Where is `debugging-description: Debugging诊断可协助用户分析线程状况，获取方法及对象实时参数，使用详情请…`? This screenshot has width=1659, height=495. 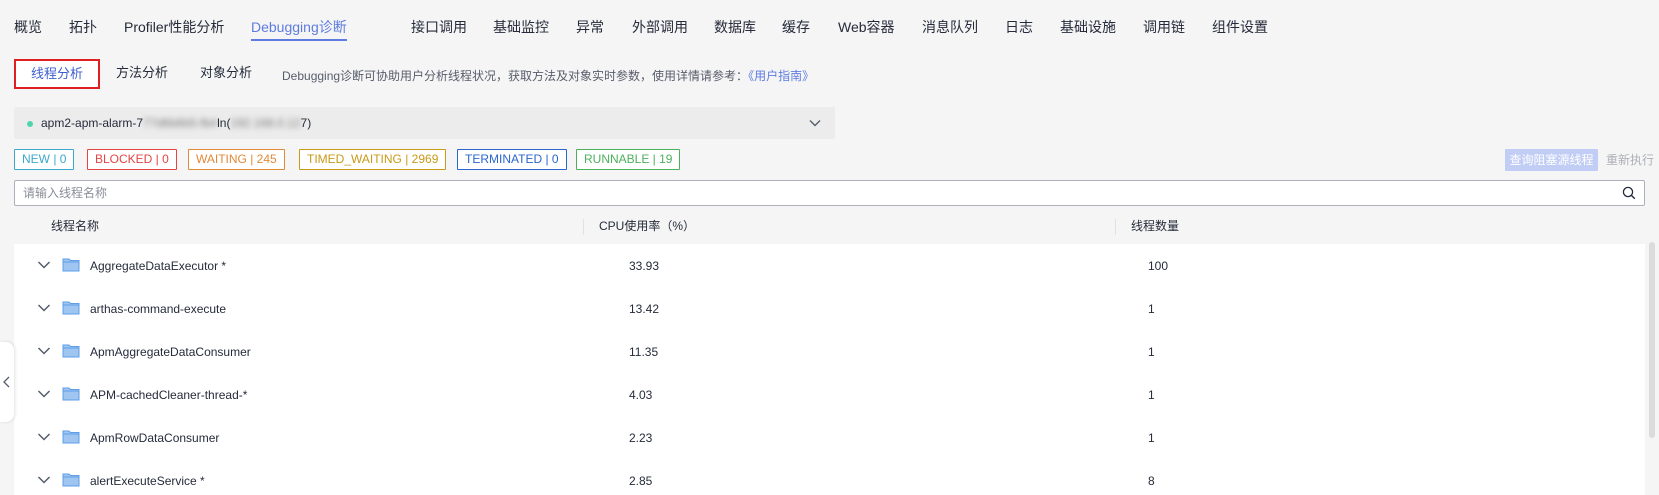 debugging-description: Debugging诊断可协助用户分析线程状况，获取方法及对象实时参数，使用详情请… is located at coordinates (548, 75).